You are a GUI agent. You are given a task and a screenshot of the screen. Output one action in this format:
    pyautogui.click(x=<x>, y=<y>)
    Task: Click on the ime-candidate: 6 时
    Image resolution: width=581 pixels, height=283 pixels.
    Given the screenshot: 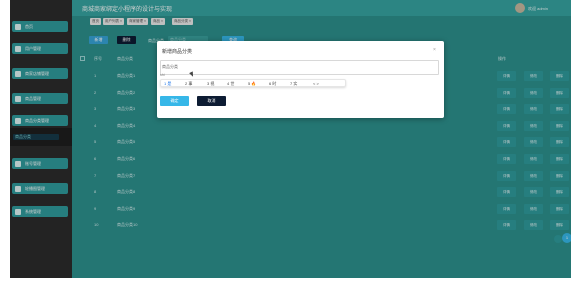 What is the action you would take?
    pyautogui.click(x=272, y=84)
    